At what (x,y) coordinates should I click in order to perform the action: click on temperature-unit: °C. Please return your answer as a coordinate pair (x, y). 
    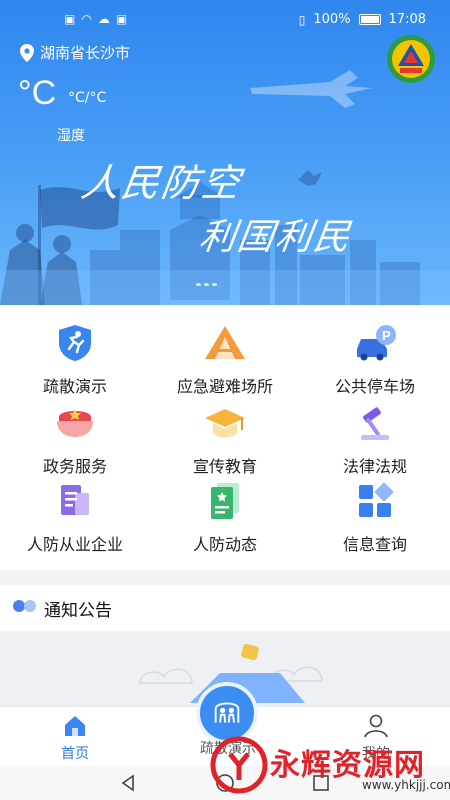
    Looking at the image, I should click on (37, 93).